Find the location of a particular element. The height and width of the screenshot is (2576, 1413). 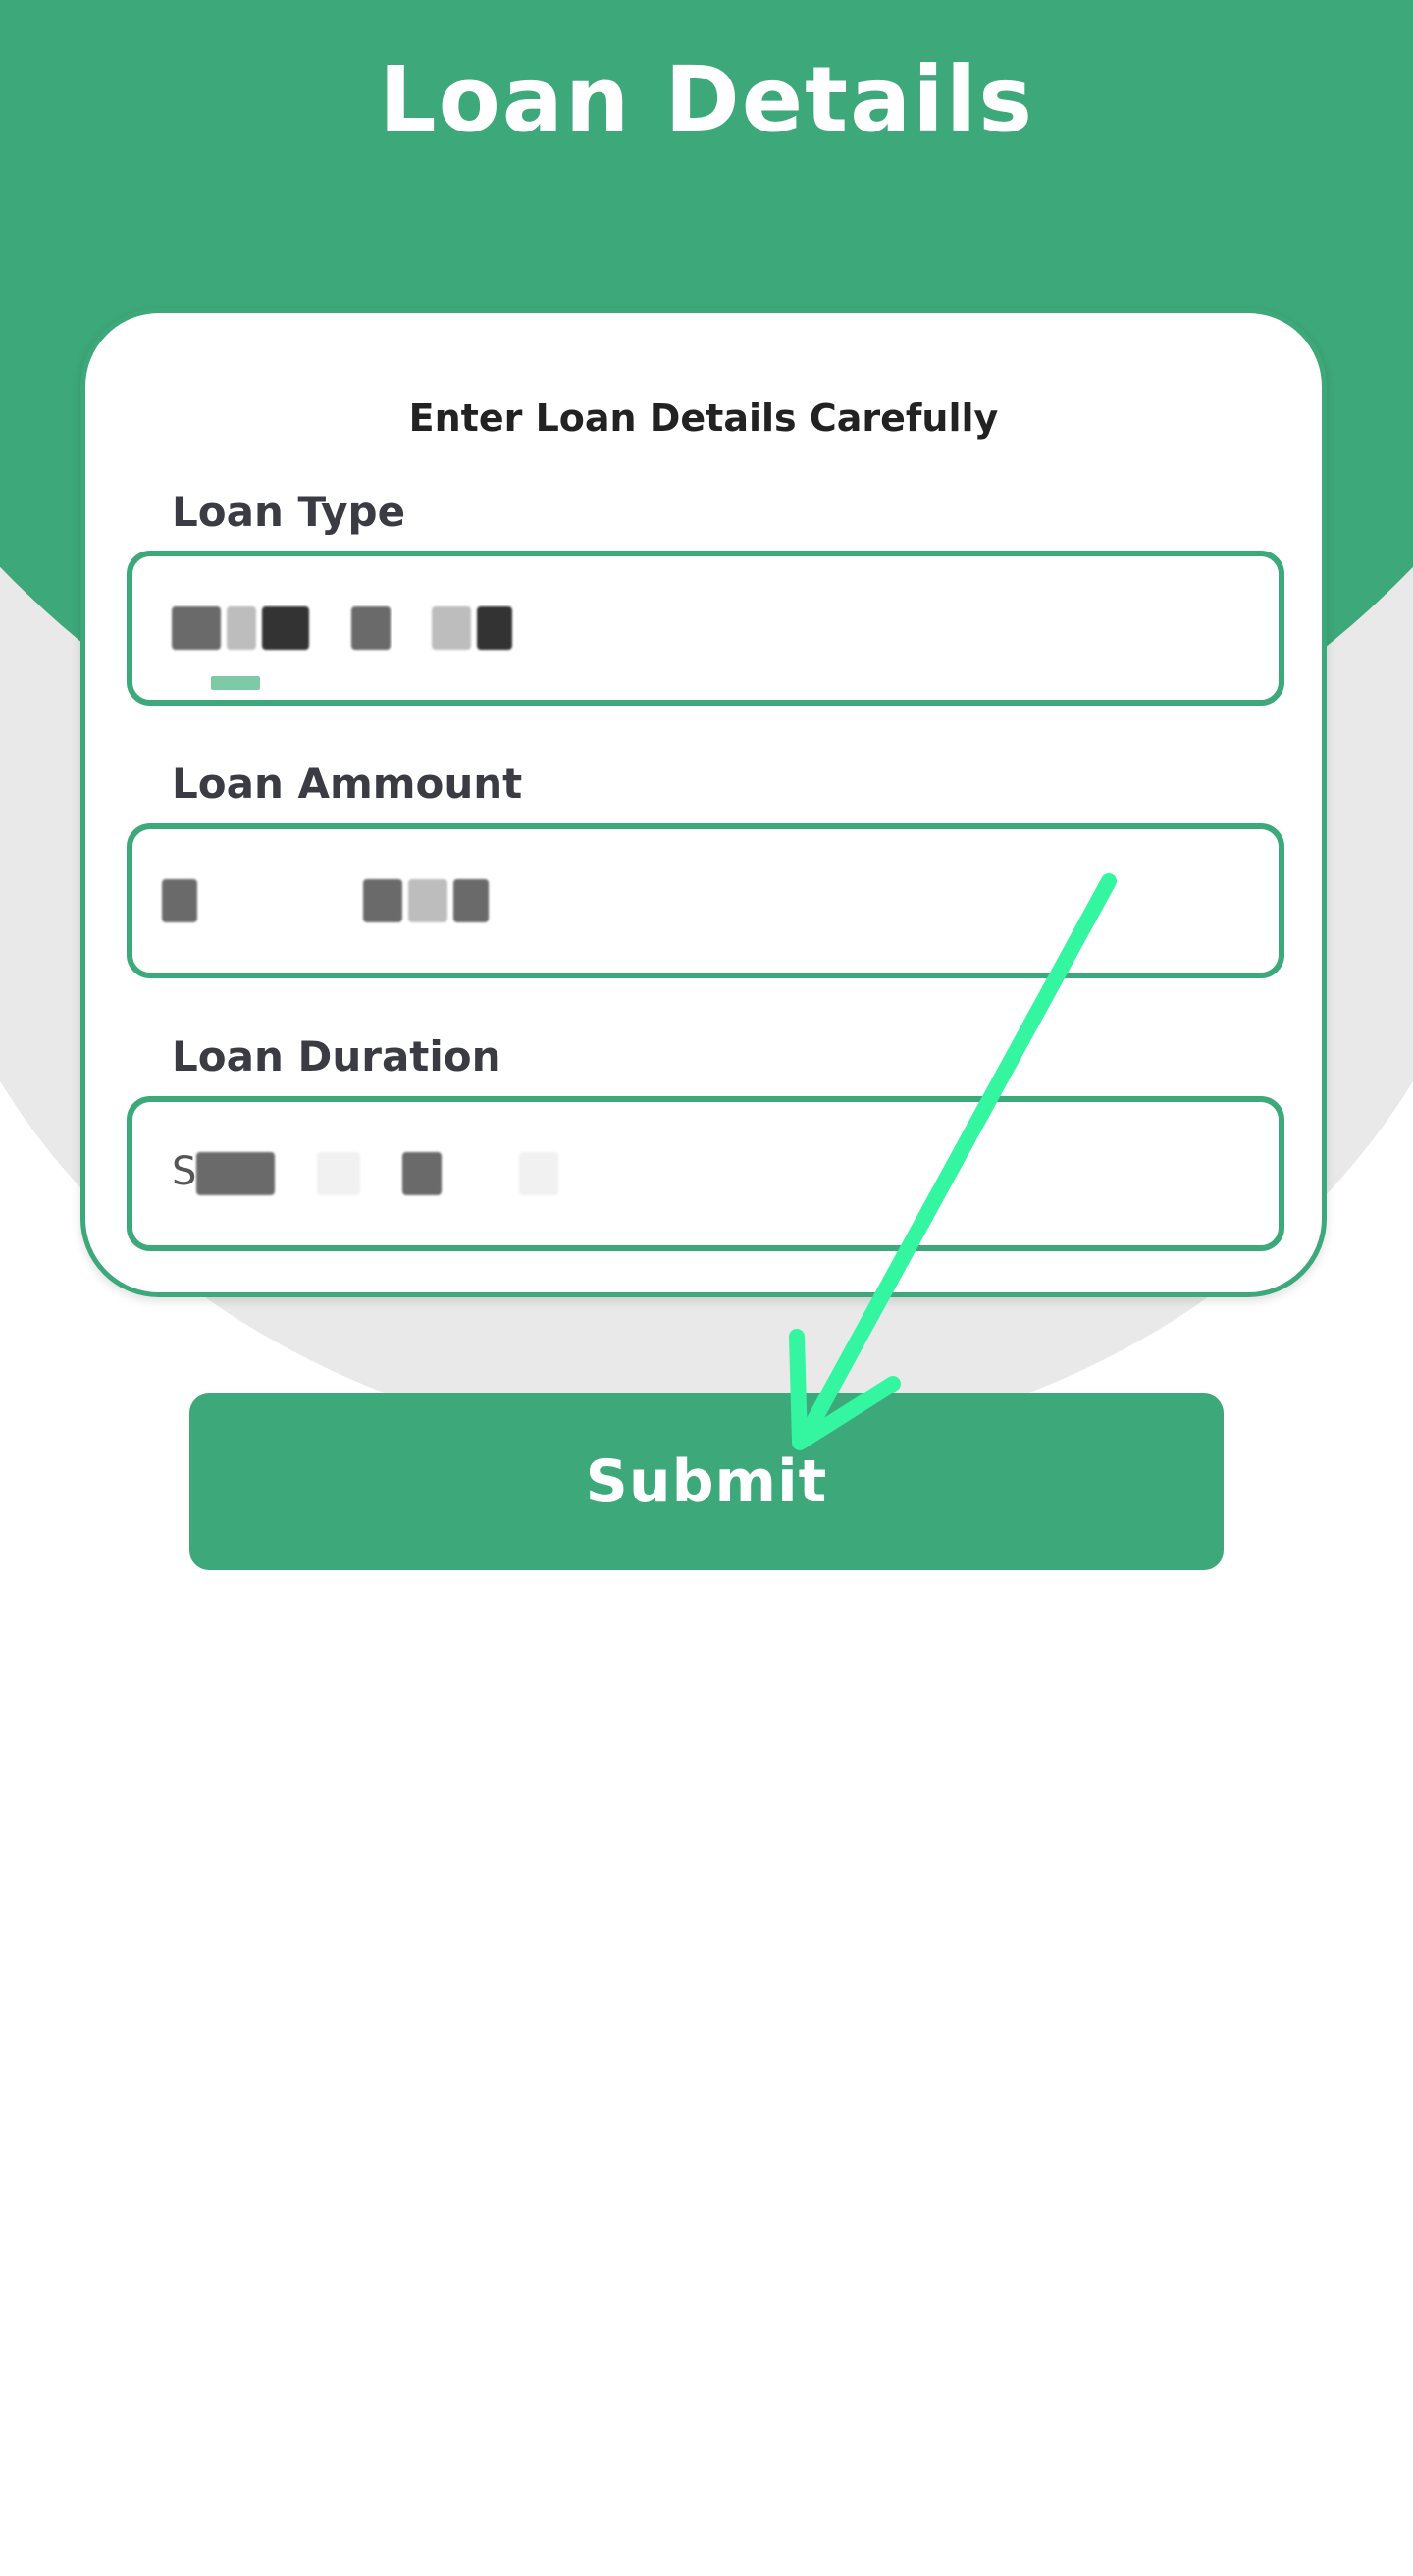

loan-duration-label: Loan Duration is located at coordinates (336, 1056).